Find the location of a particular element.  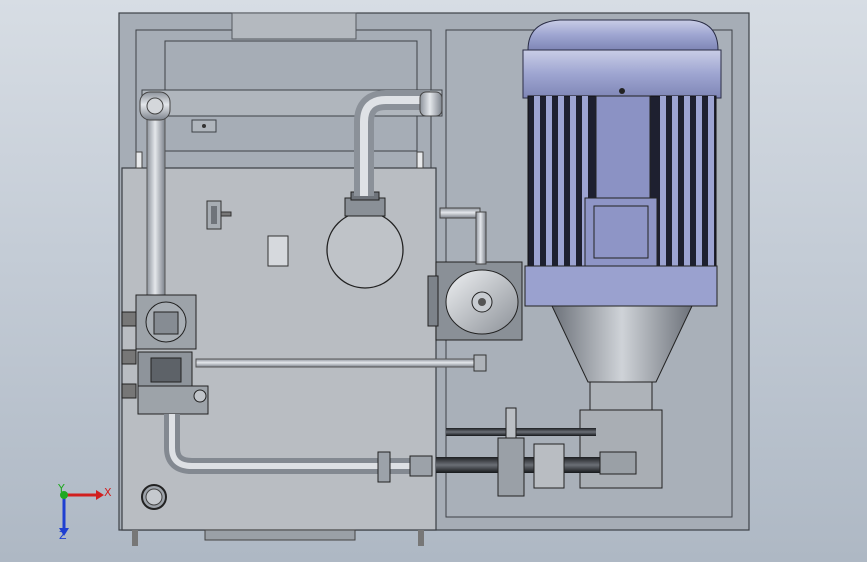

electric-motor is located at coordinates (622, 163).